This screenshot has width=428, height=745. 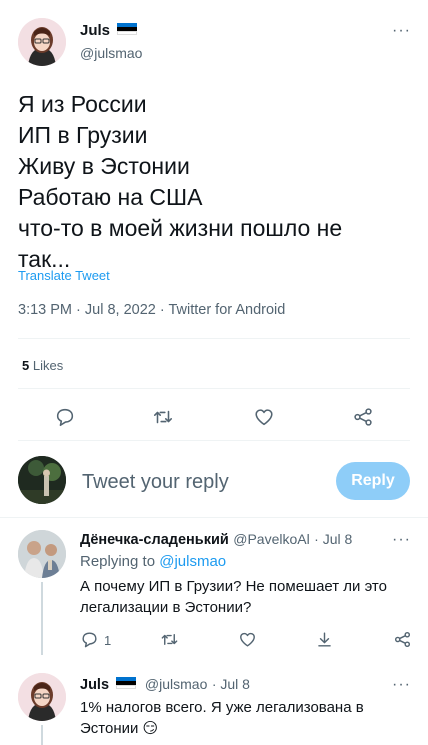 I want to click on author-avatar, so click(x=42, y=42).